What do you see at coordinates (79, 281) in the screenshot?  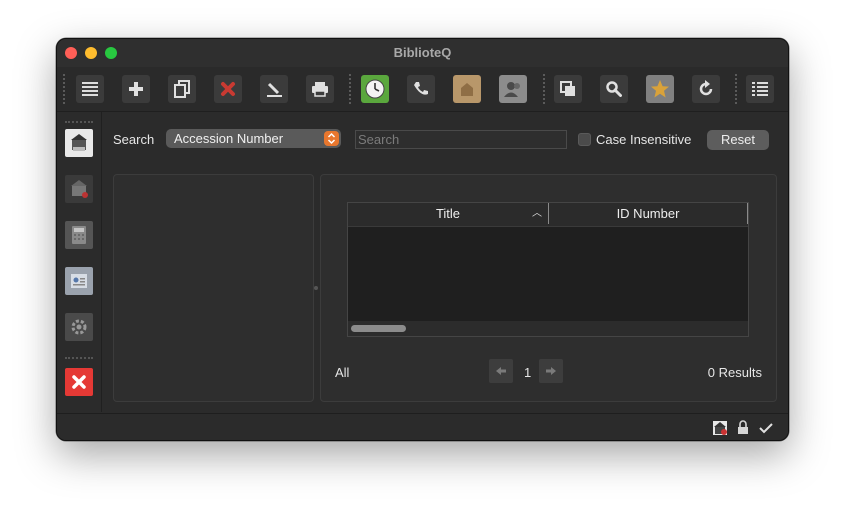 I see `contact-card-icon` at bounding box center [79, 281].